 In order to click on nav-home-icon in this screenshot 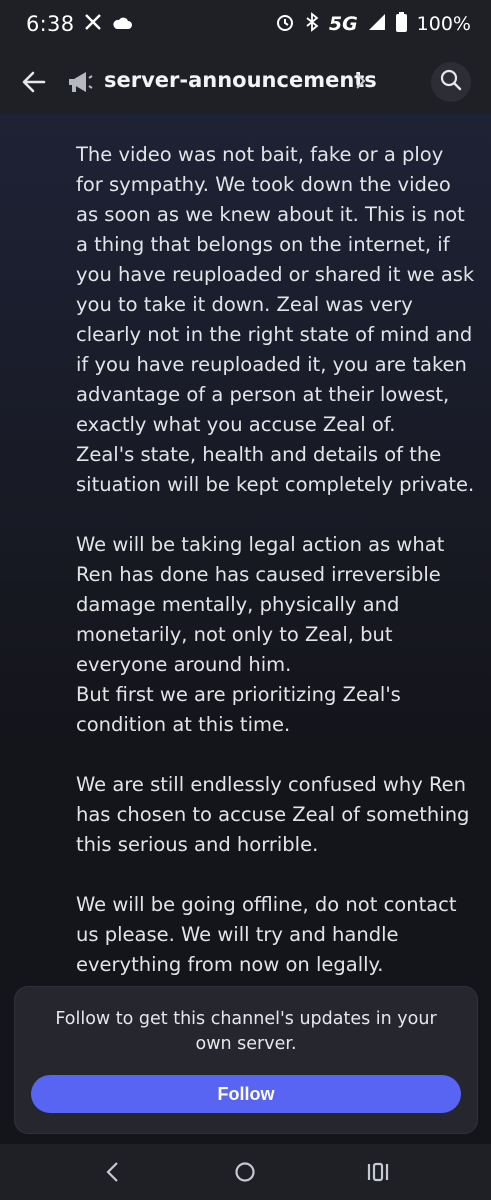, I will do `click(245, 1172)`.